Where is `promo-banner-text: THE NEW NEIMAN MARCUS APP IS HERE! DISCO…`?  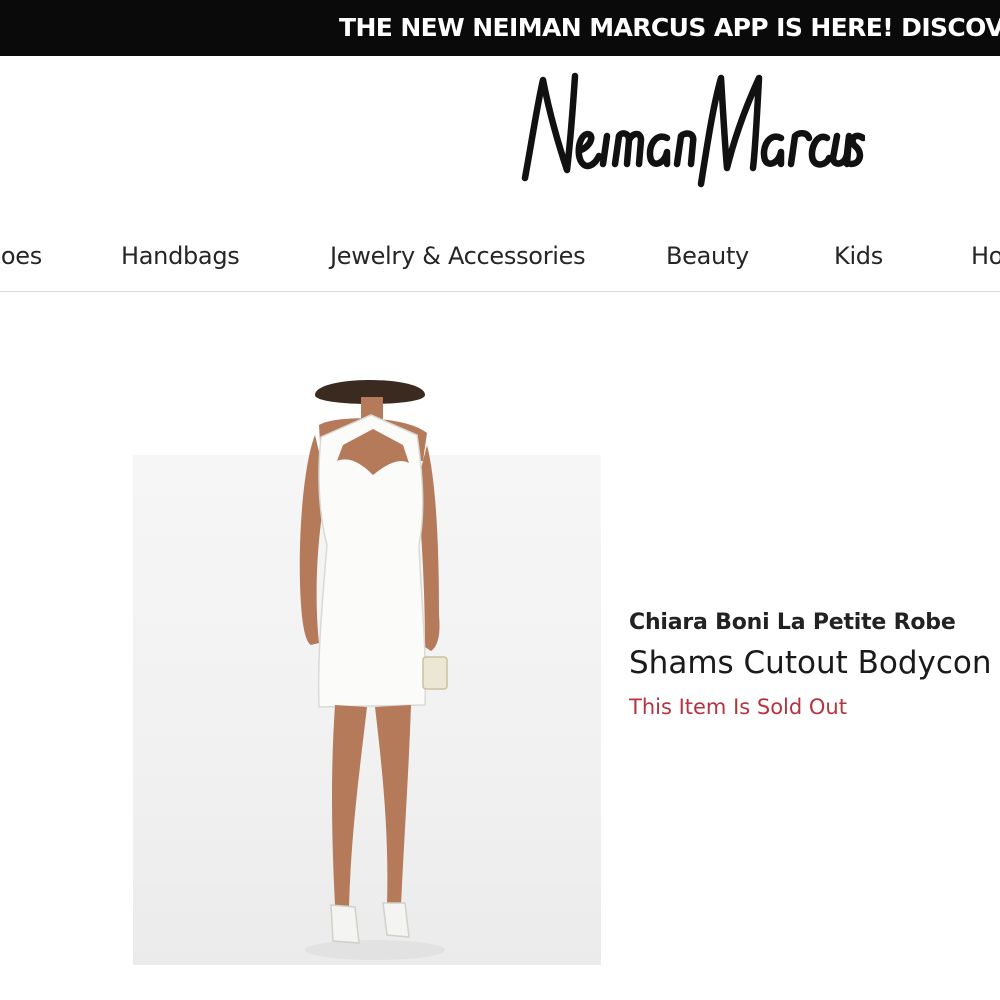 promo-banner-text: THE NEW NEIMAN MARCUS APP IS HERE! DISCO… is located at coordinates (669, 28).